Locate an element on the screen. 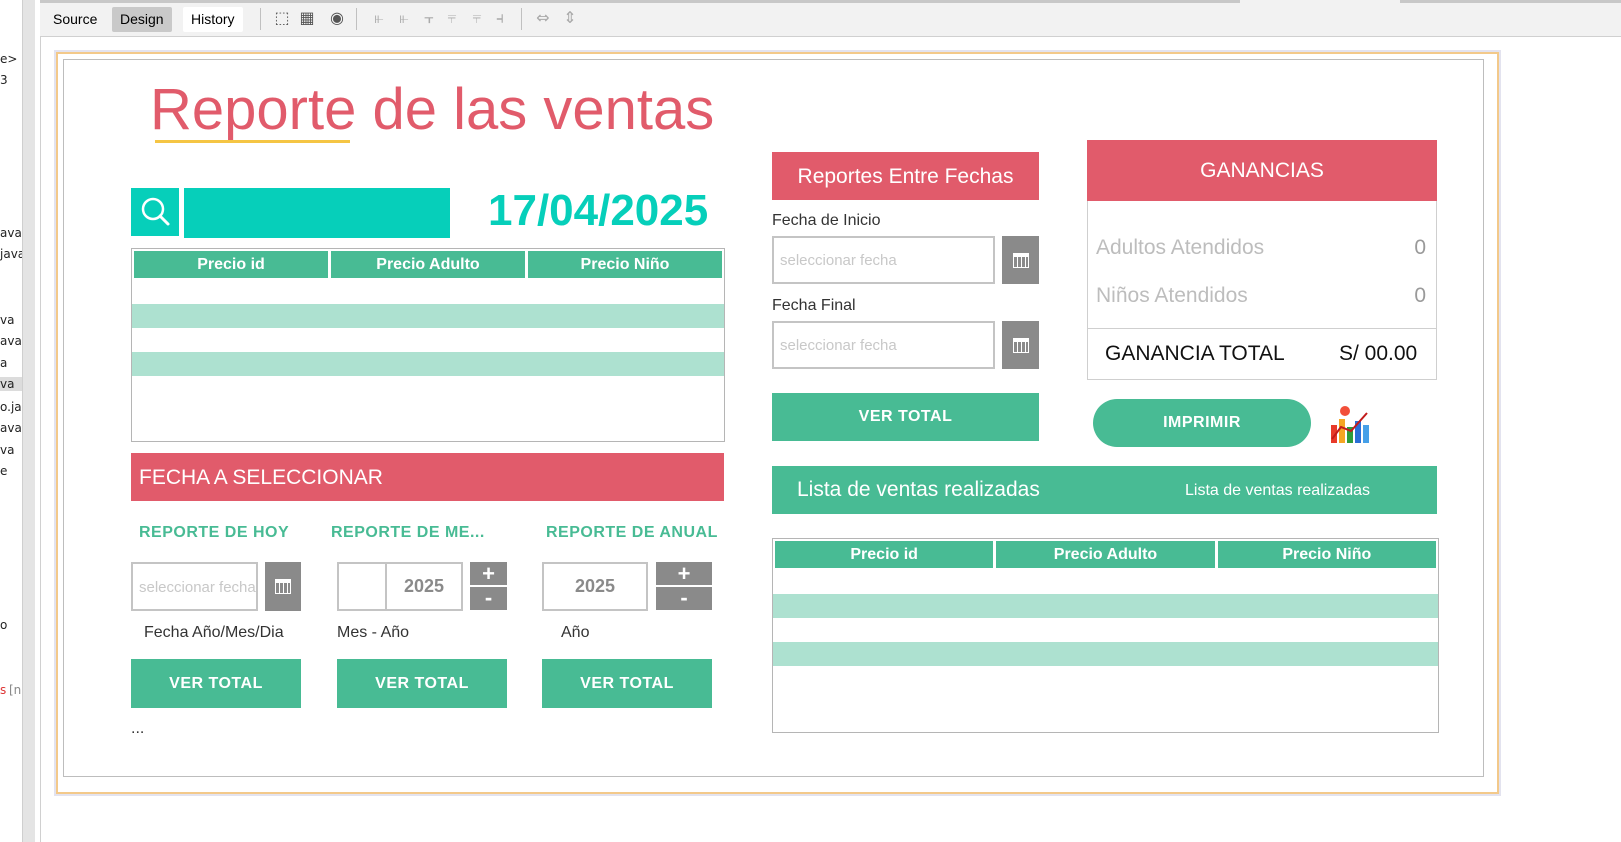 The image size is (1621, 842). tree-fragment: 3 is located at coordinates (4, 80).